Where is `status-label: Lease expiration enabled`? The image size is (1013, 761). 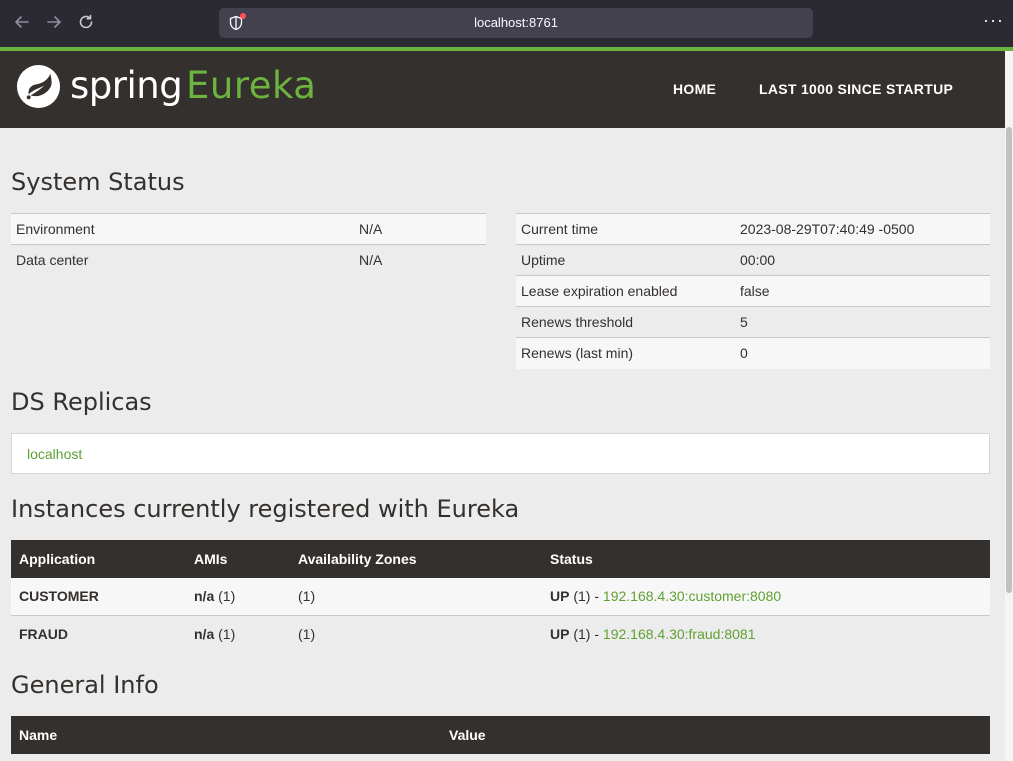
status-label: Lease expiration enabled is located at coordinates (625, 291).